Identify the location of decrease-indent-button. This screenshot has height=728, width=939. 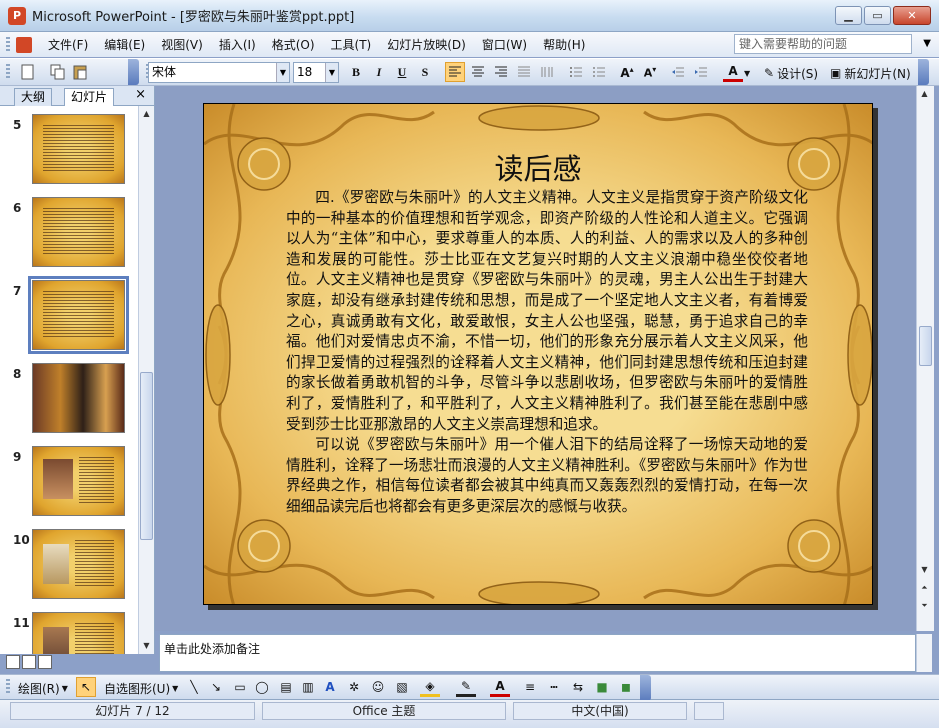
(678, 72).